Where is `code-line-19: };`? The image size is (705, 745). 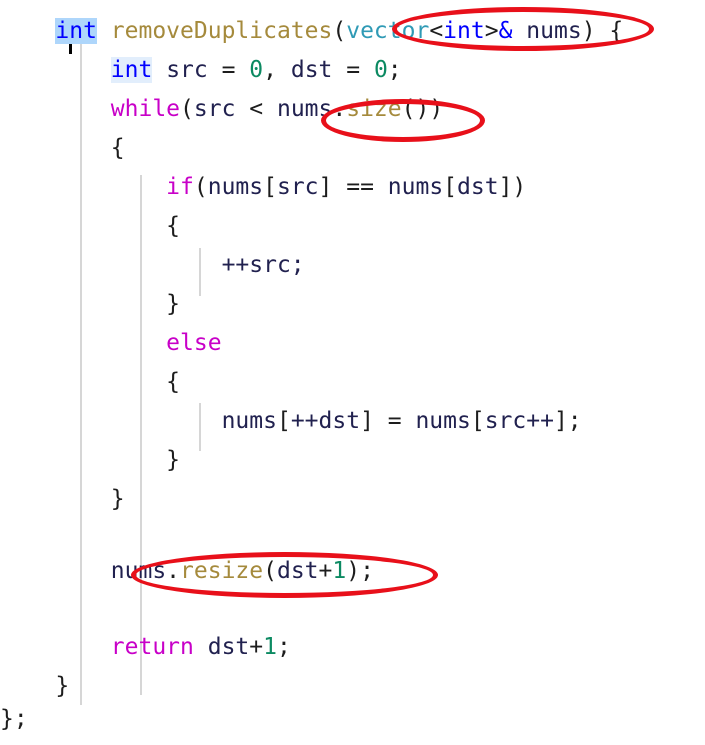
code-line-19: }; is located at coordinates (352, 719).